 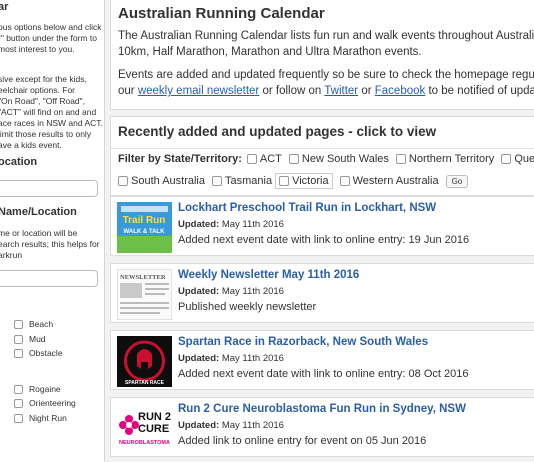 What do you see at coordinates (145, 232) in the screenshot?
I see `thumb-walk-talk-text: WALK & TALK` at bounding box center [145, 232].